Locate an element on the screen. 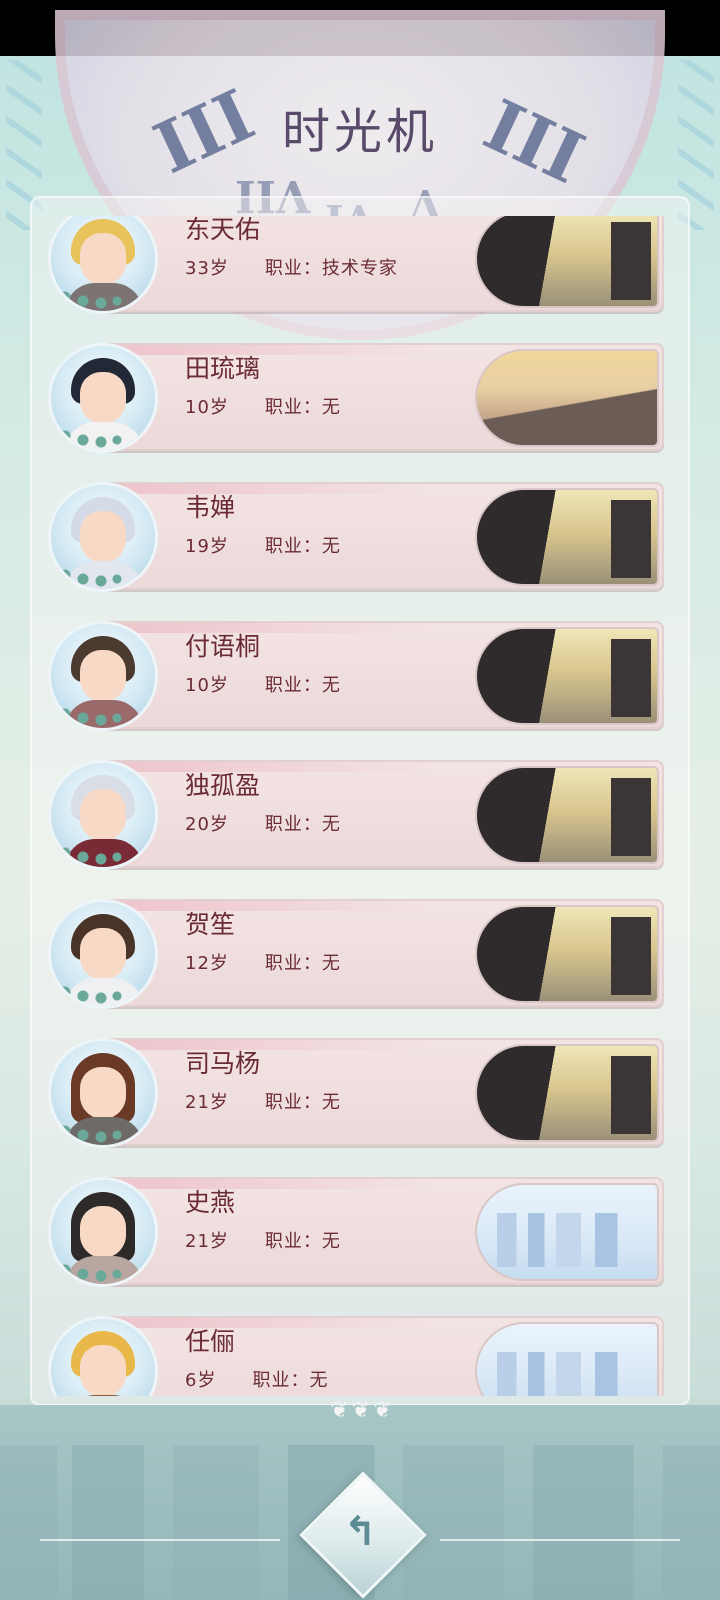 The image size is (720, 1600). footer-divider-right is located at coordinates (560, 1540).